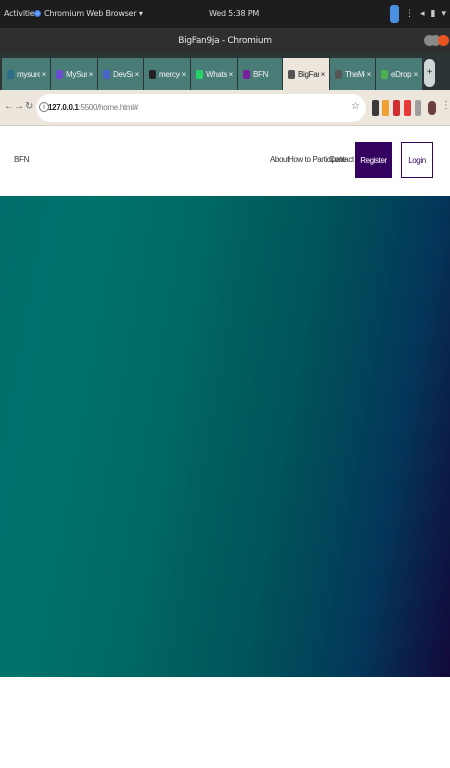  I want to click on register-button: Register, so click(373, 160).